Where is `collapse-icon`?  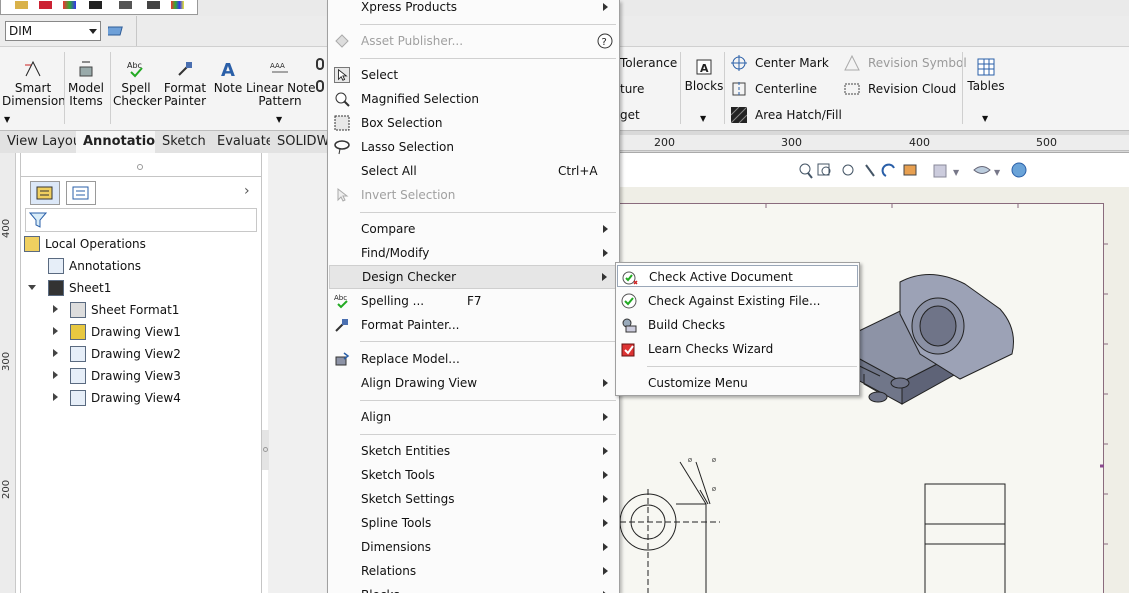 collapse-icon is located at coordinates (32, 287).